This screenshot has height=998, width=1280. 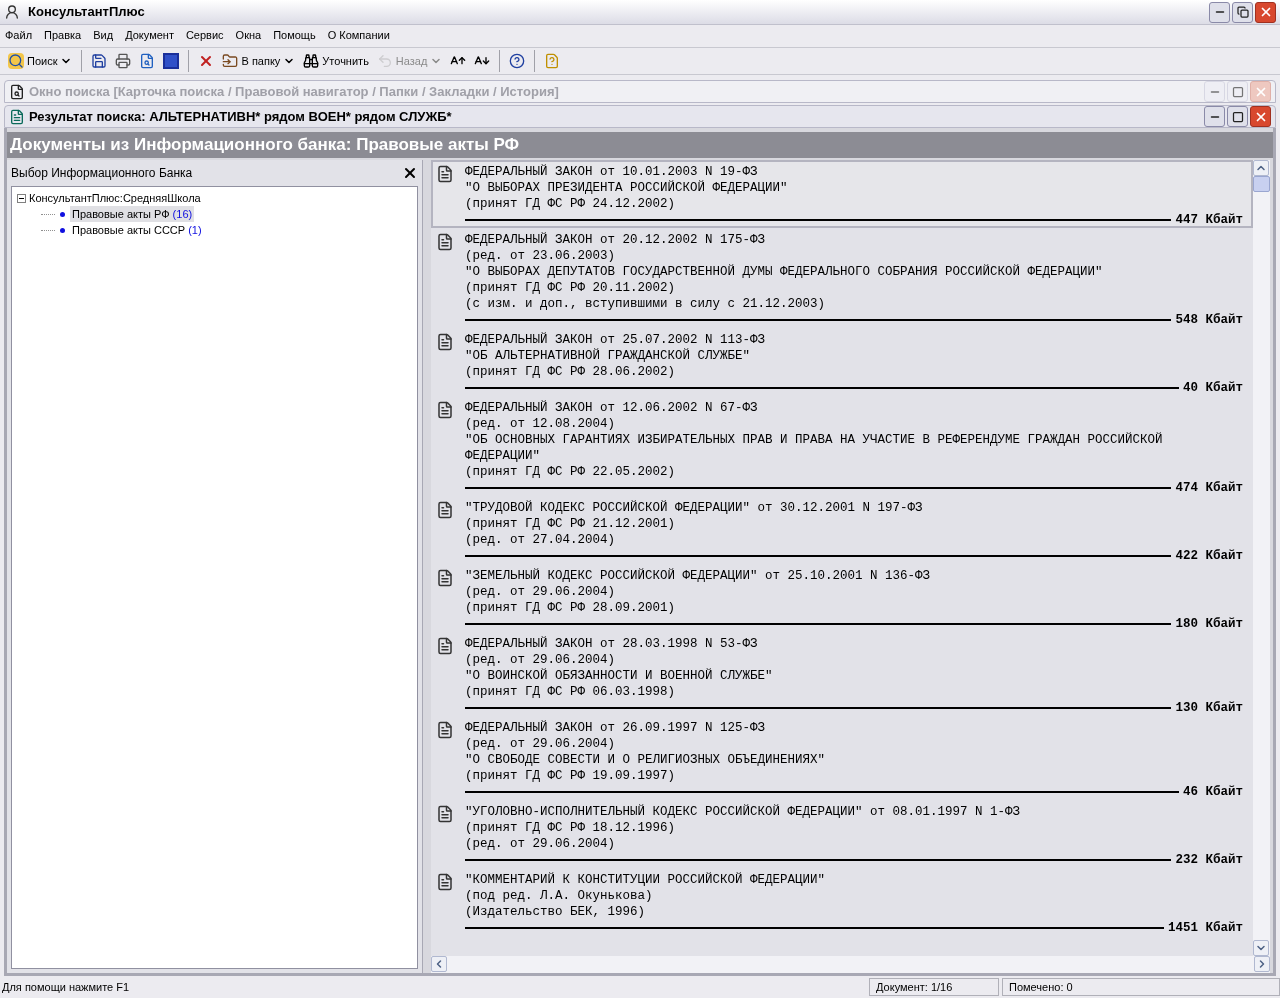 What do you see at coordinates (640, 145) in the screenshot?
I see `banner: Документы из Информационного банка: Правовые акты РФ` at bounding box center [640, 145].